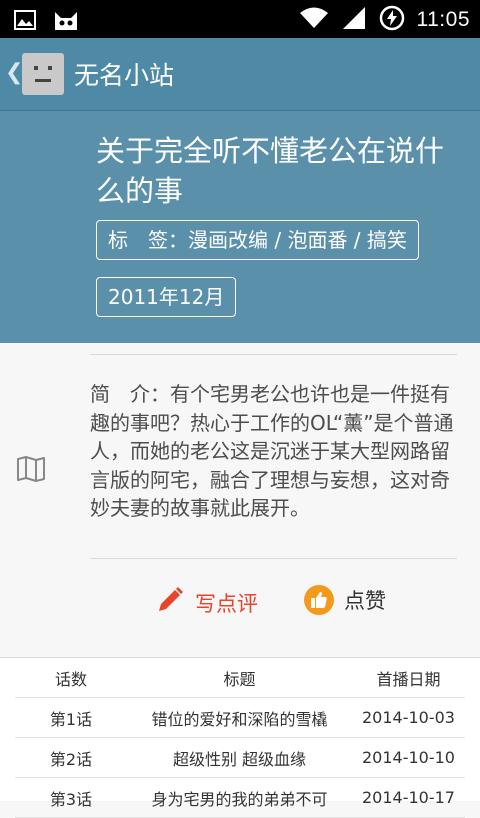 The width and height of the screenshot is (480, 818). Describe the element at coordinates (43, 74) in the screenshot. I see `app-logo` at that location.